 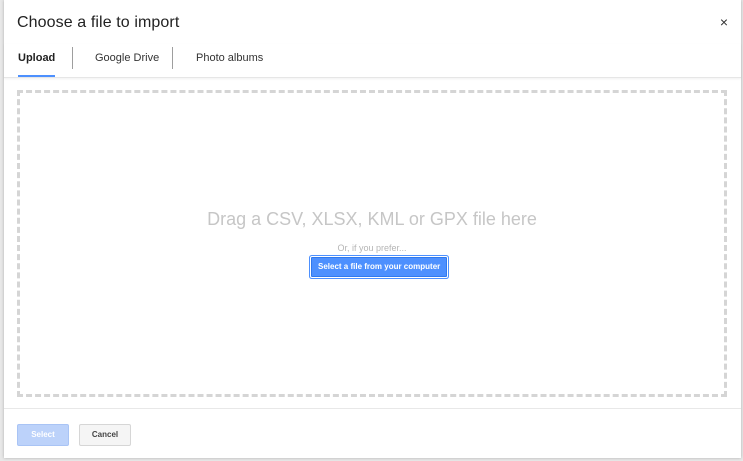 I want to click on active-tab-indicator, so click(x=37, y=76).